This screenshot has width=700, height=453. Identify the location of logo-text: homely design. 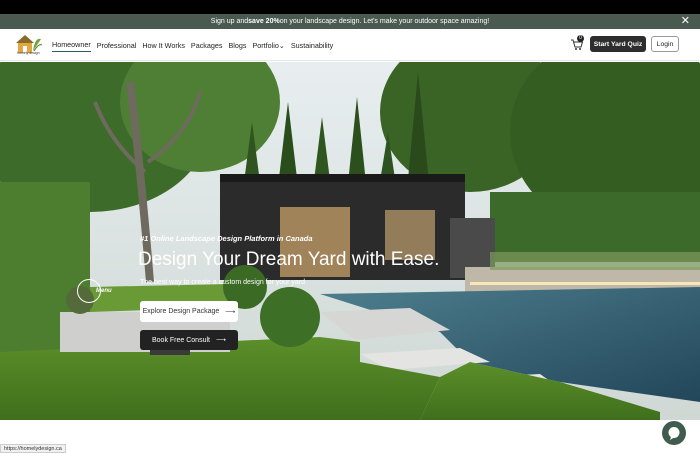
(28, 53).